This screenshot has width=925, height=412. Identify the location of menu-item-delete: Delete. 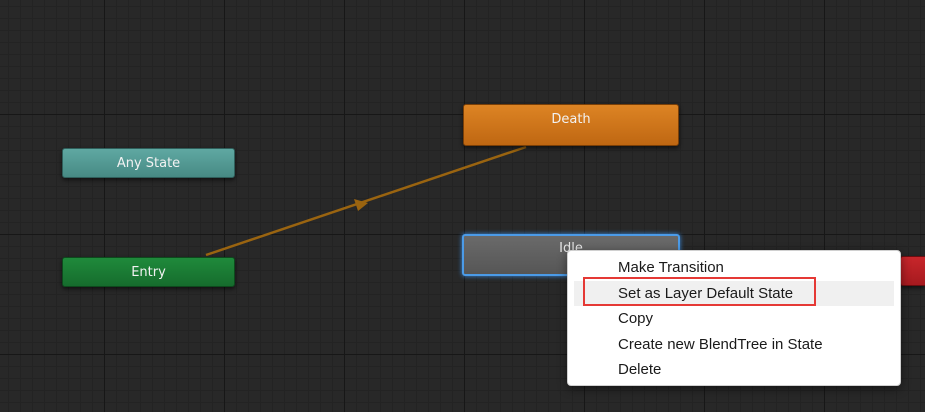
(734, 370).